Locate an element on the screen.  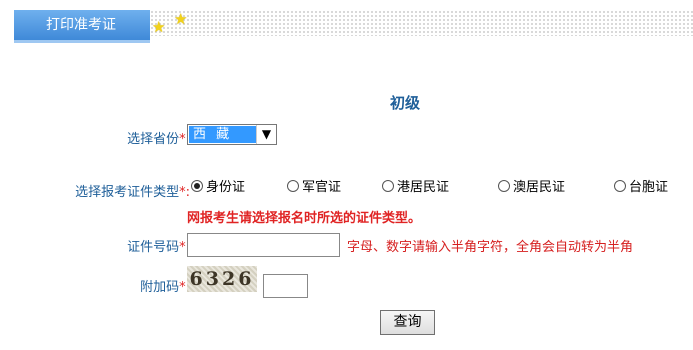
id-number-label: 证件号码*: is located at coordinates (158, 247).